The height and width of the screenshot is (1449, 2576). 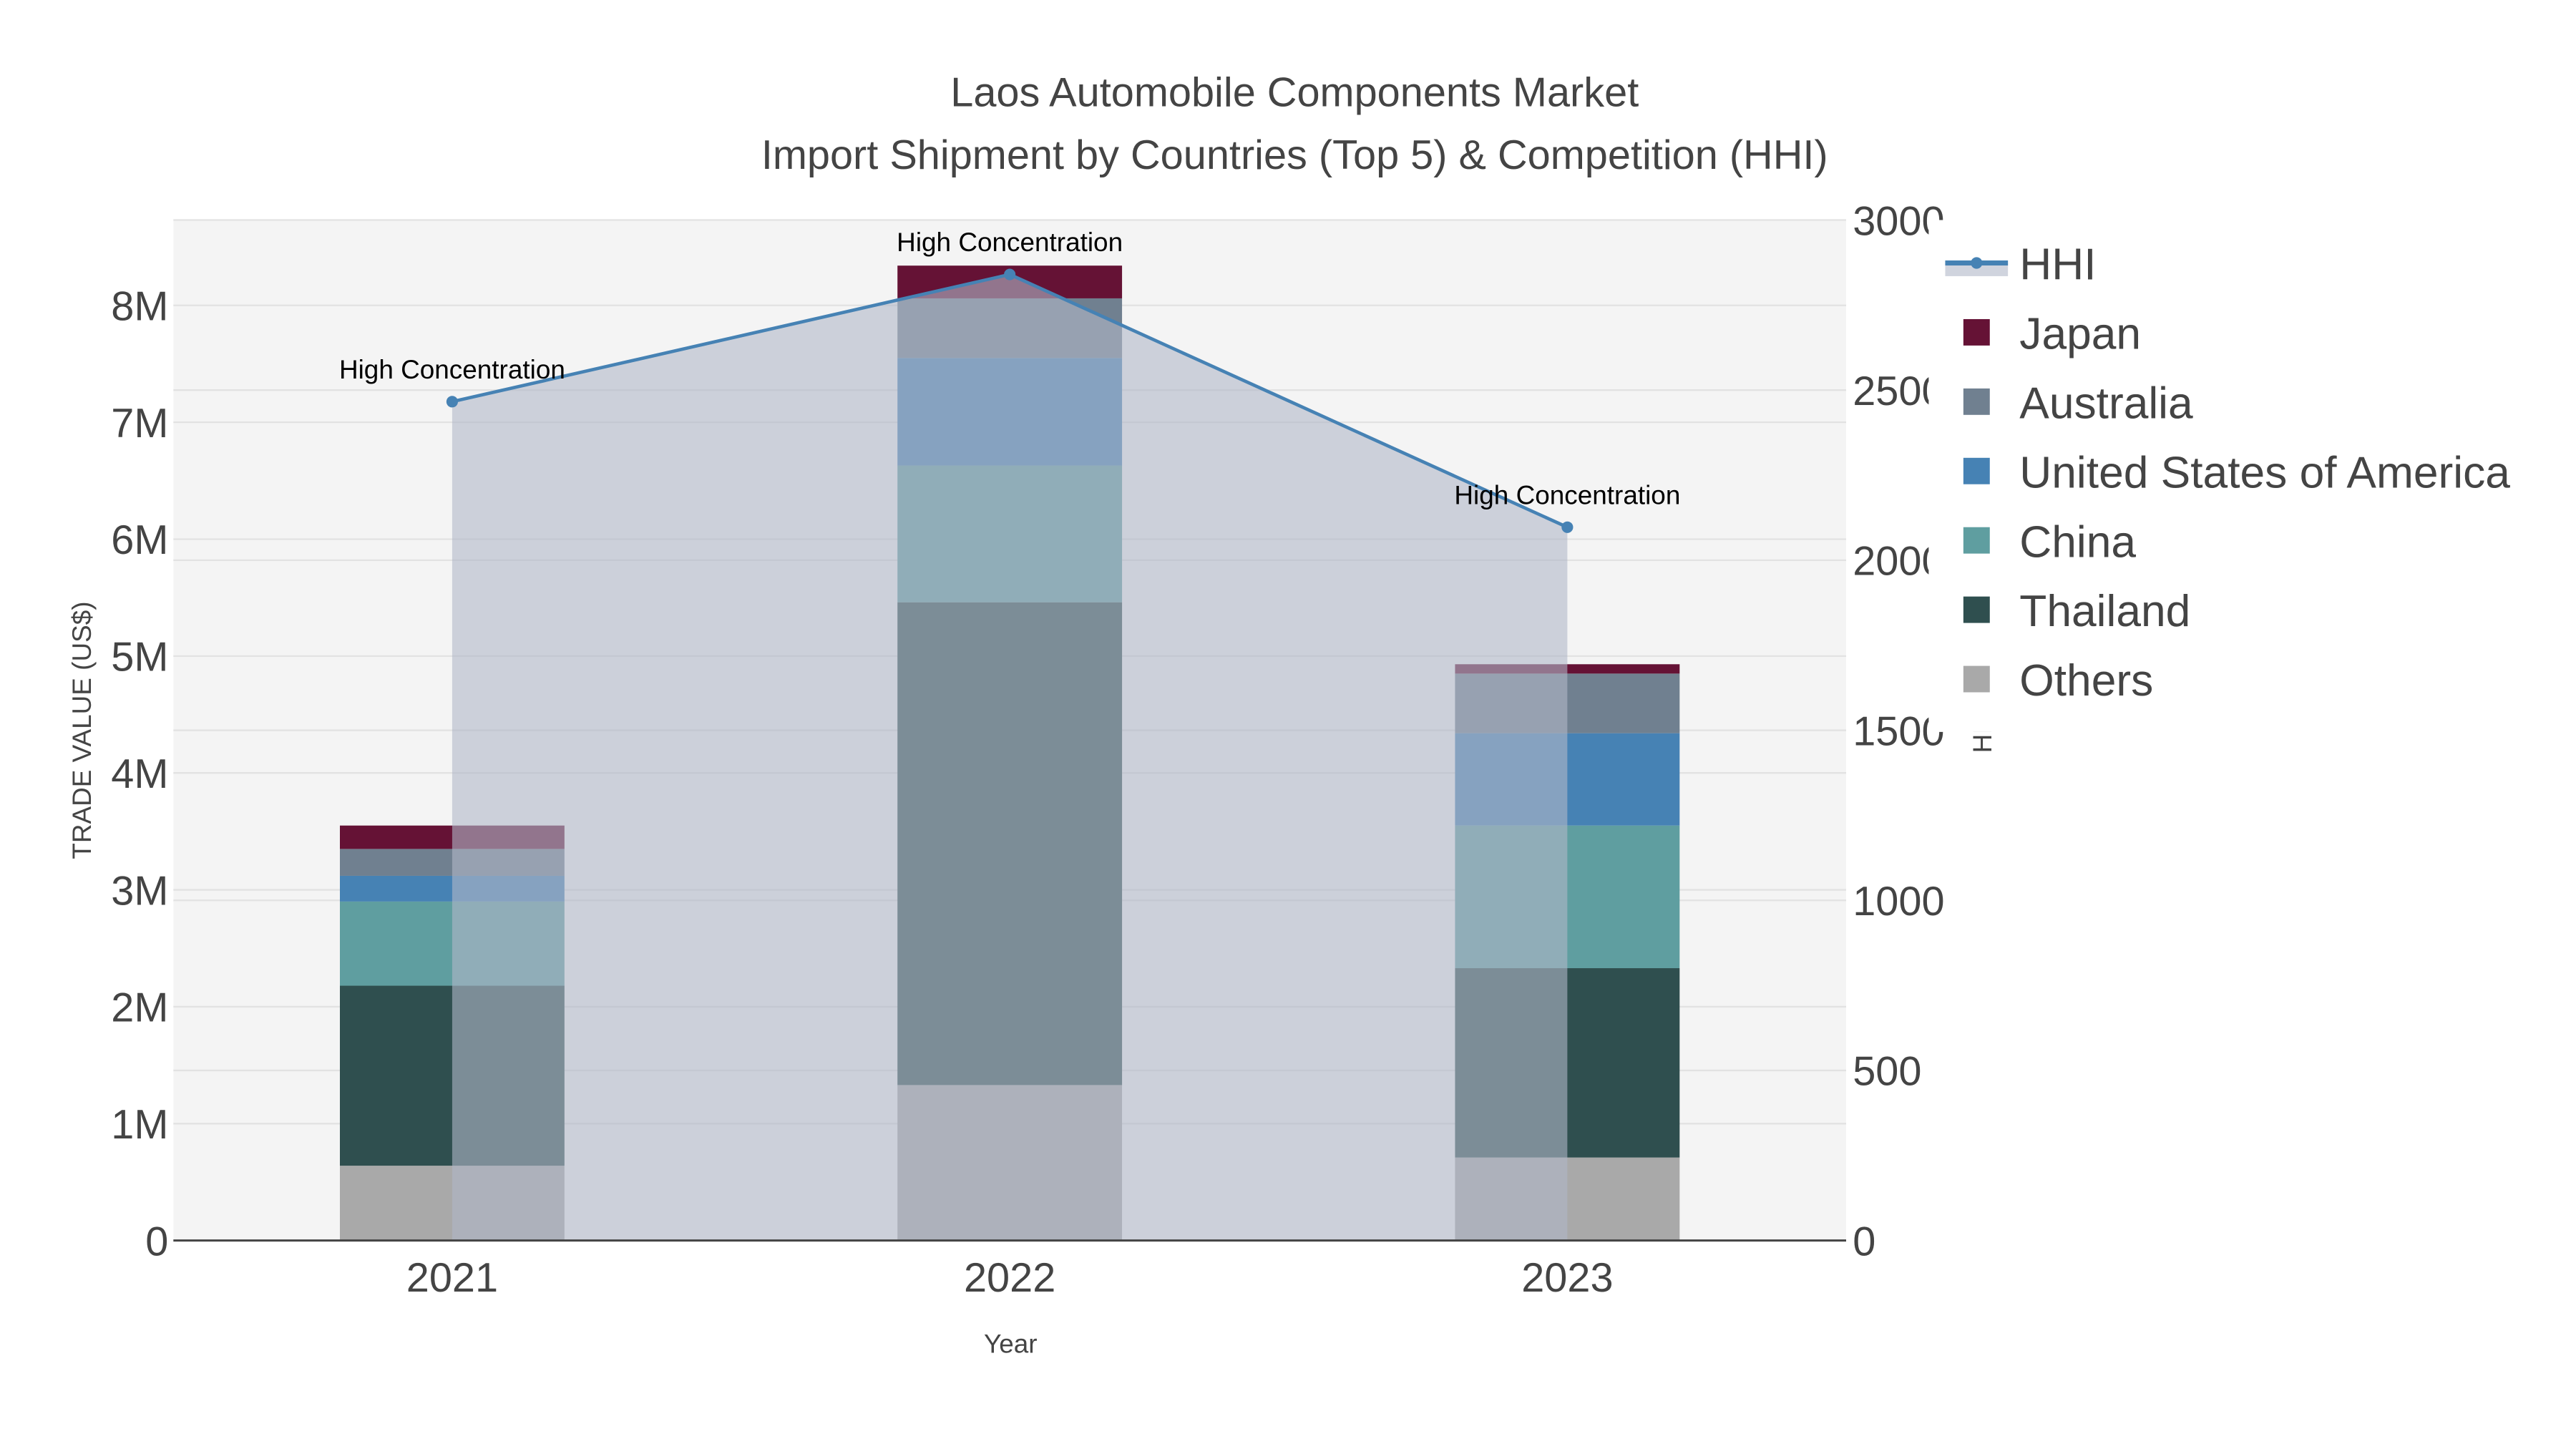 What do you see at coordinates (2104, 611) in the screenshot?
I see `legend-label: Thailand` at bounding box center [2104, 611].